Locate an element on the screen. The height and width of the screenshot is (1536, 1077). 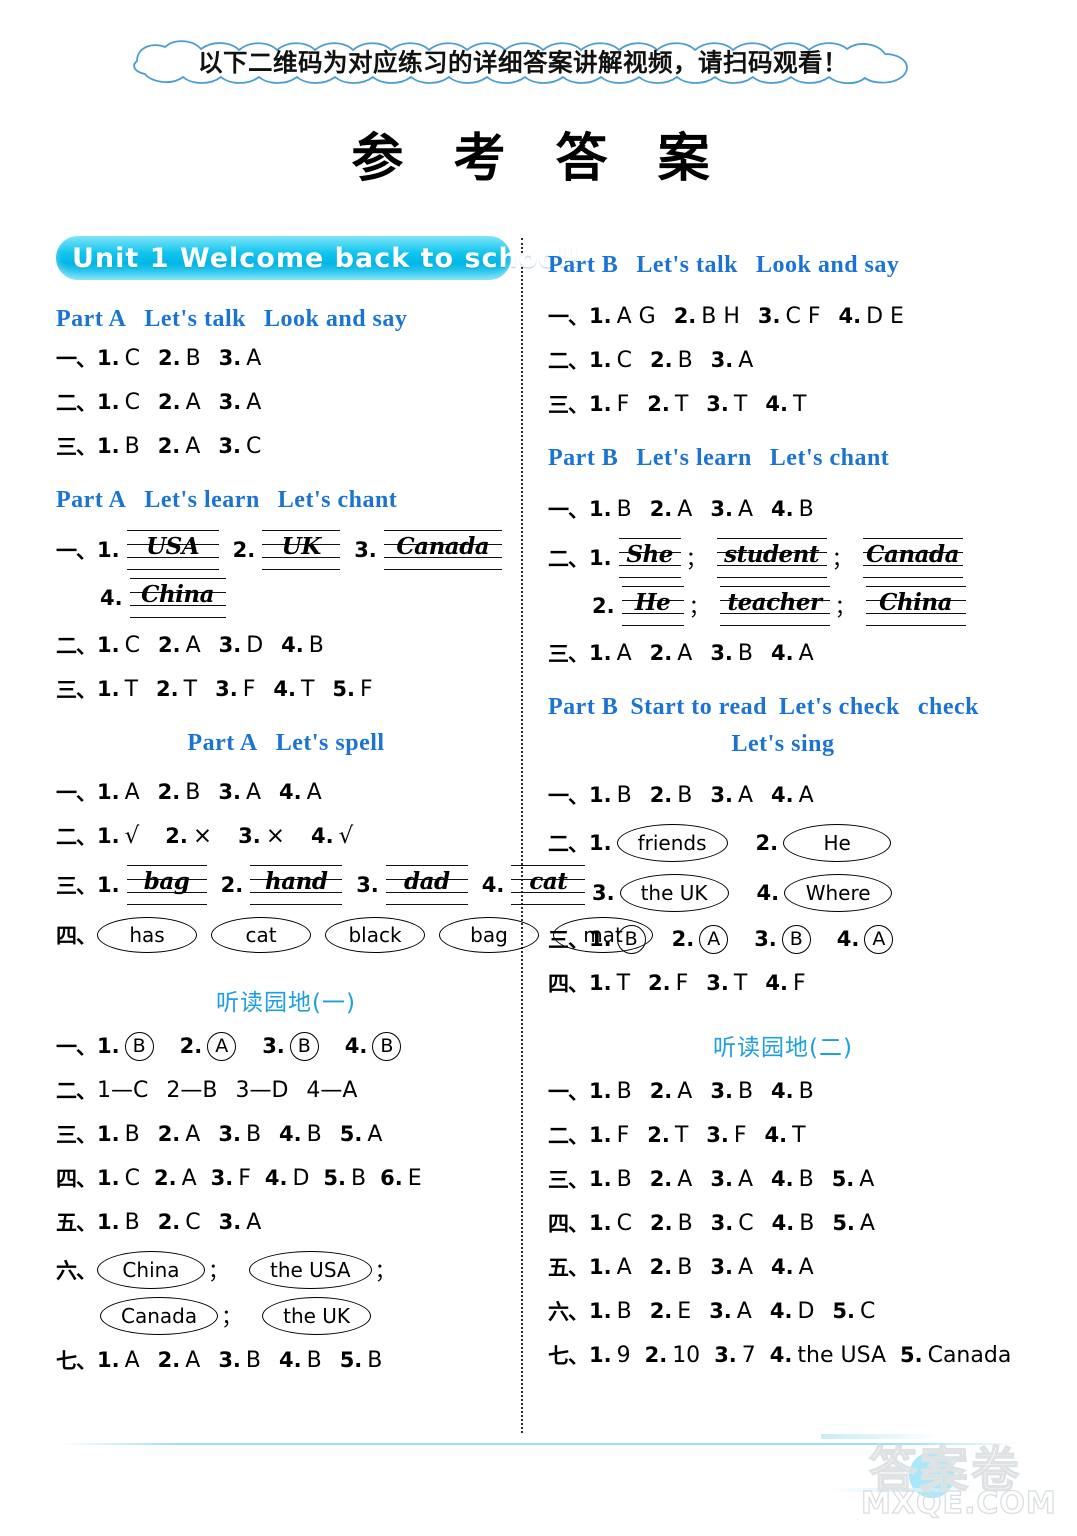
notice-banner: 以下二维码为对应练习的详细答案讲解视频，请扫码观看！ is located at coordinates (523, 61).